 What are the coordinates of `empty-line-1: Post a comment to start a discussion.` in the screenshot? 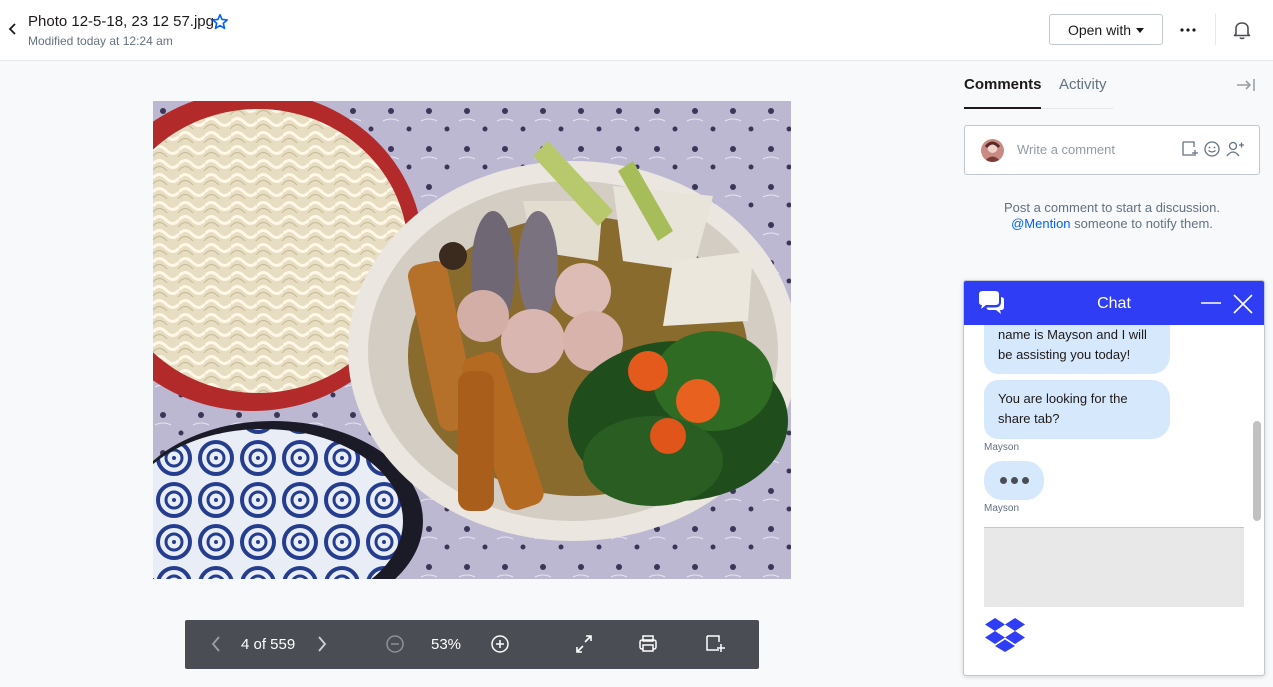 It's located at (1112, 207).